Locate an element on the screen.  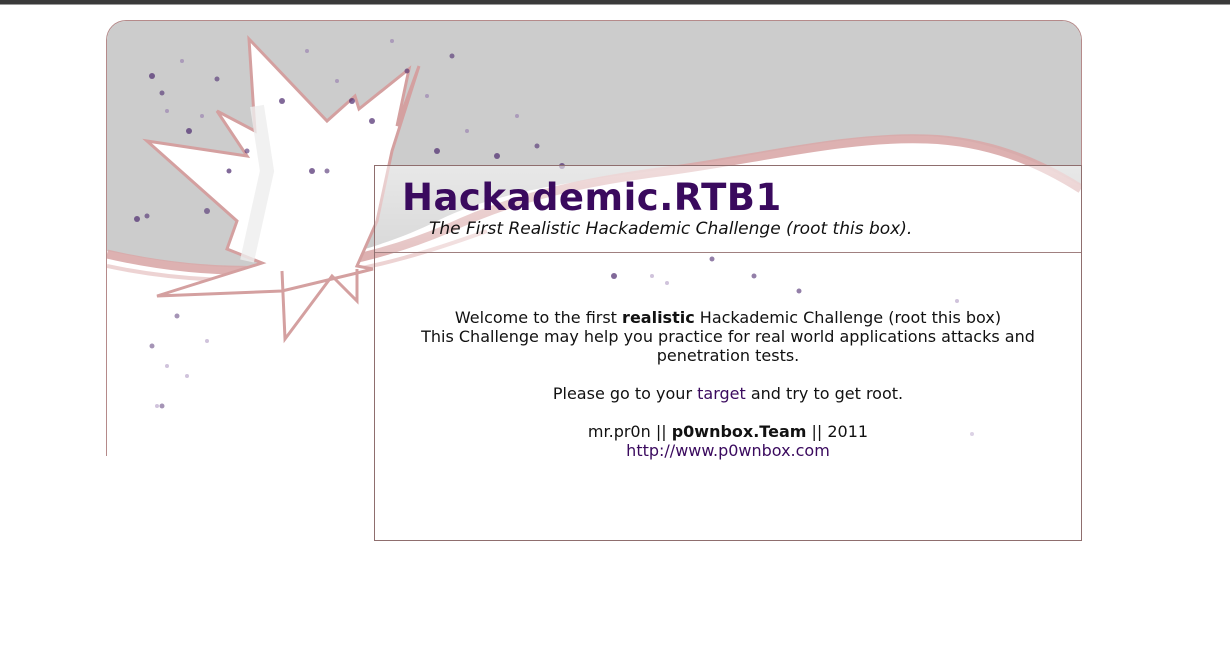
credits-url-line: http://www.p0wnbox.com is located at coordinates (728, 450).